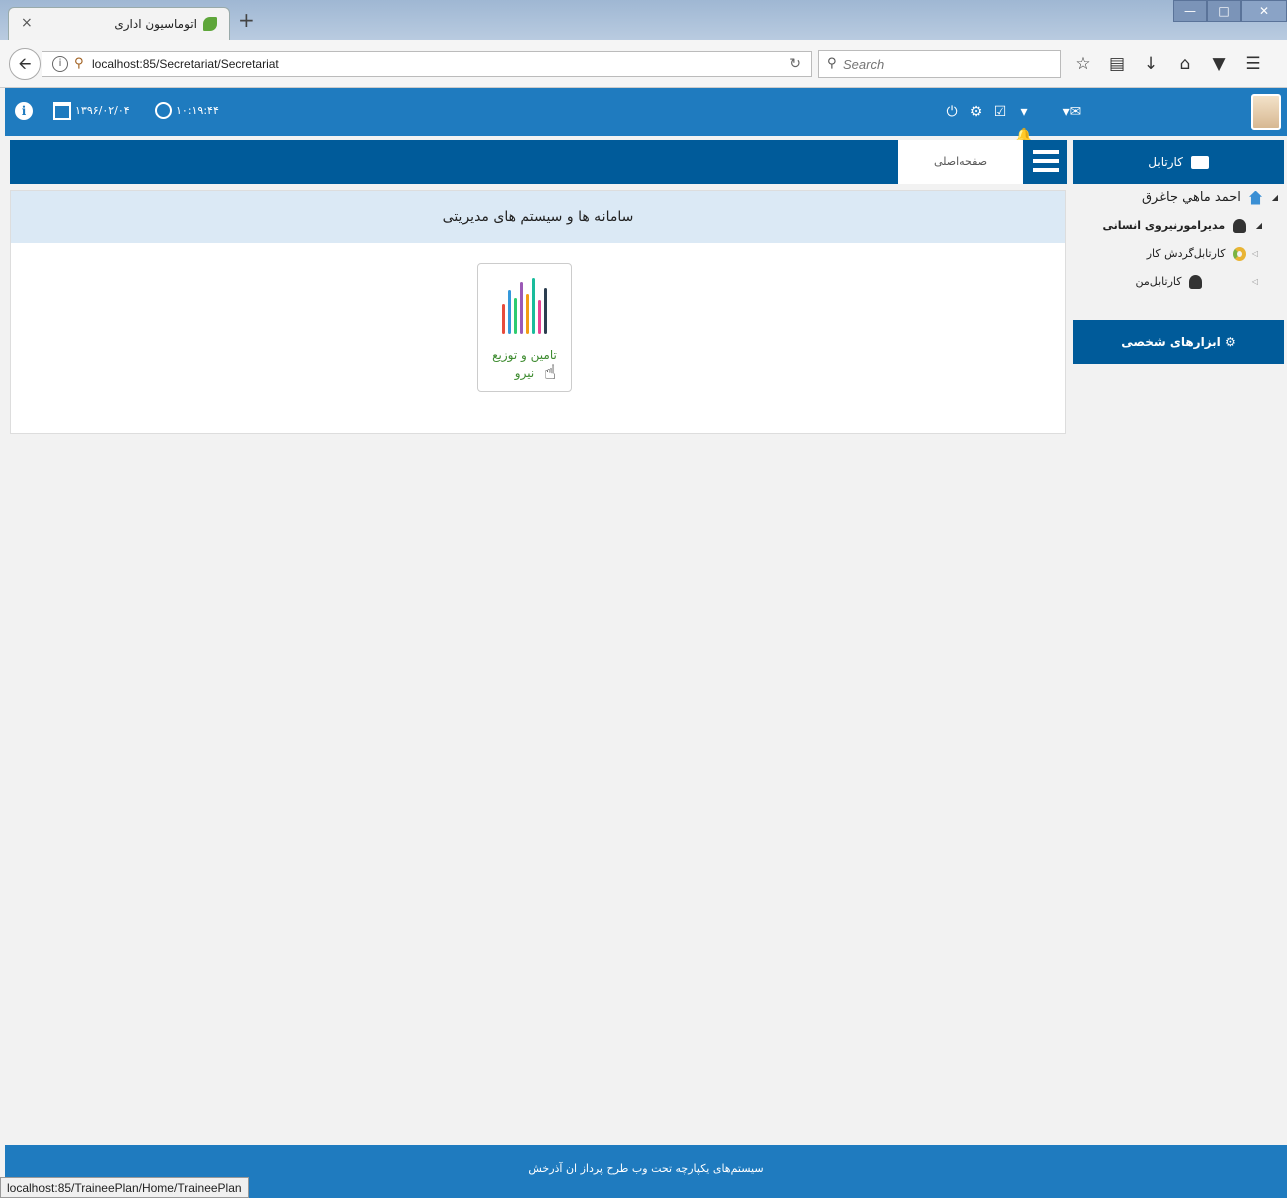 This screenshot has width=1287, height=1198. I want to click on tree-item-role: ◢ مدیرامورنیروی انسانی, so click(1178, 226).